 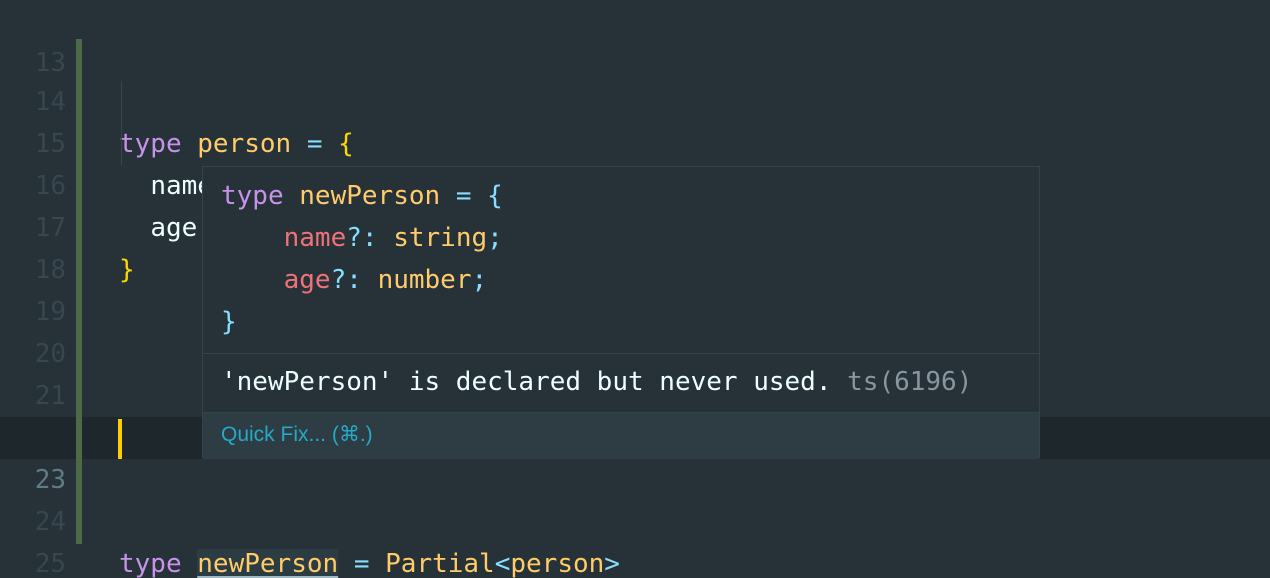 What do you see at coordinates (424, 280) in the screenshot?
I see `type-name-token: number` at bounding box center [424, 280].